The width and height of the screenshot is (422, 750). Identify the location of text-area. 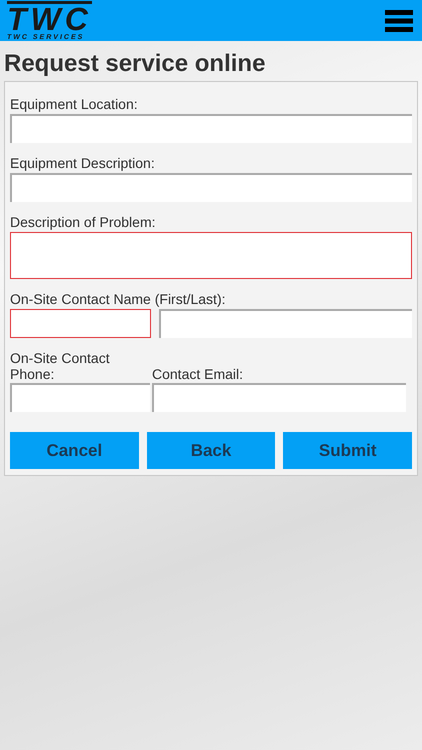
(211, 255).